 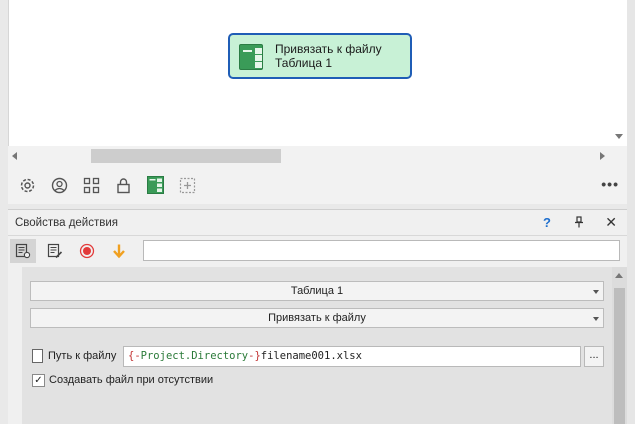 What do you see at coordinates (119, 251) in the screenshot?
I see `arrow-down-icon` at bounding box center [119, 251].